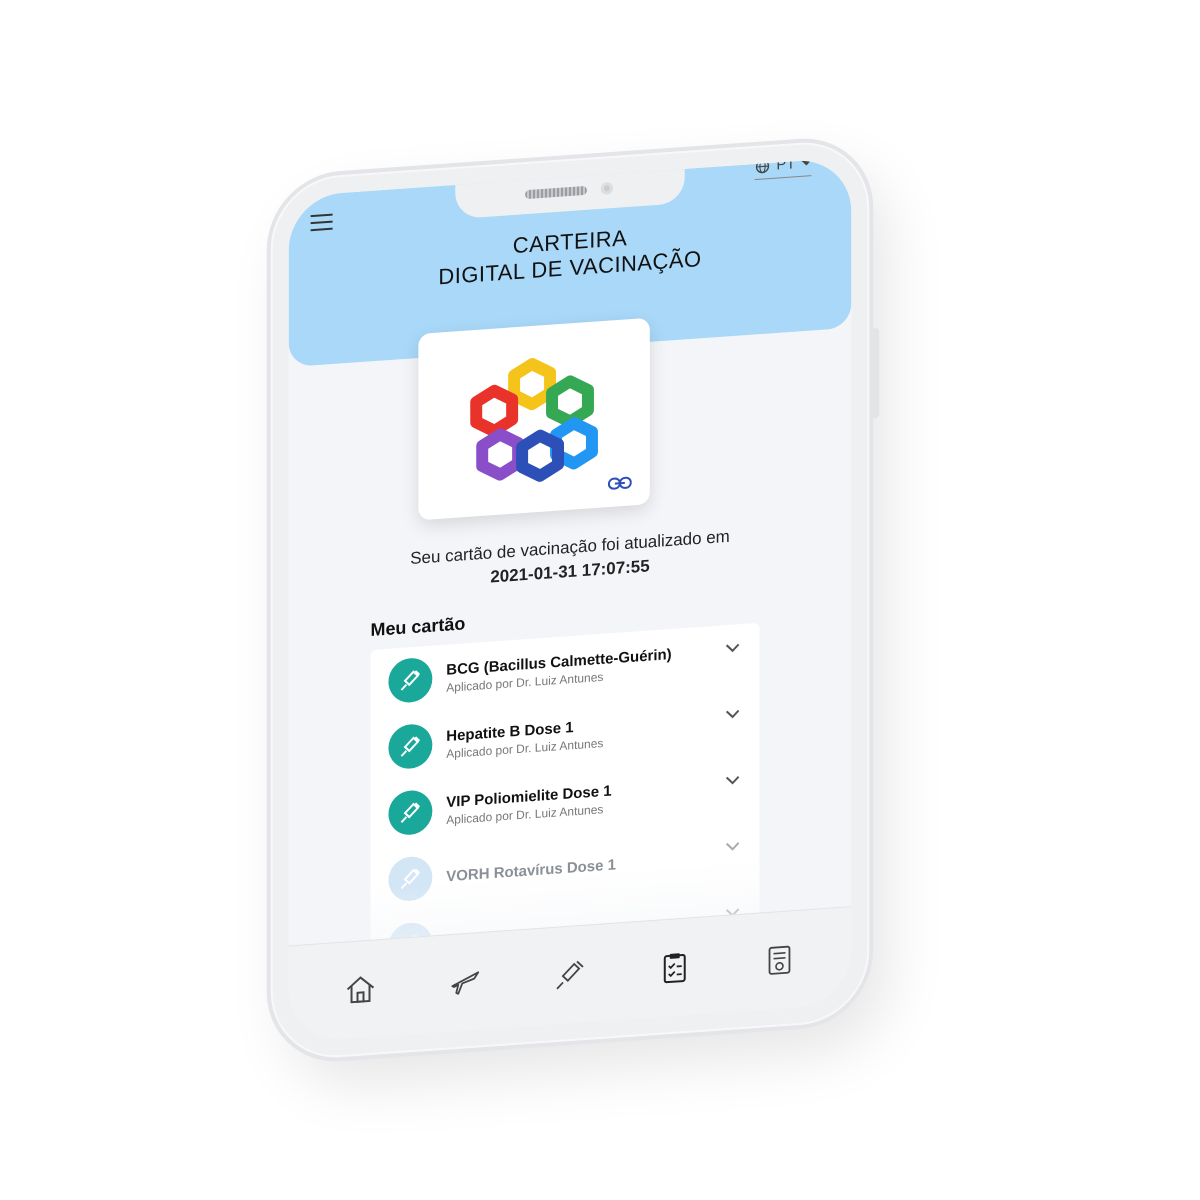 This screenshot has width=1200, height=1200. Describe the element at coordinates (418, 627) in the screenshot. I see `section-title: Meu cartão` at that location.